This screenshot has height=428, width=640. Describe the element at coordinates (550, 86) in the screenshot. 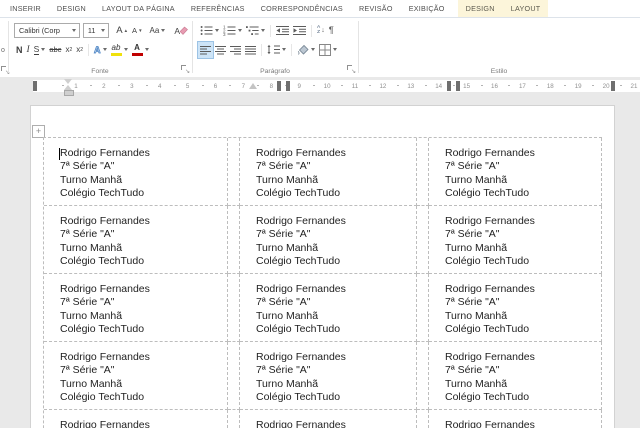

I see `ruler-number: 18` at that location.